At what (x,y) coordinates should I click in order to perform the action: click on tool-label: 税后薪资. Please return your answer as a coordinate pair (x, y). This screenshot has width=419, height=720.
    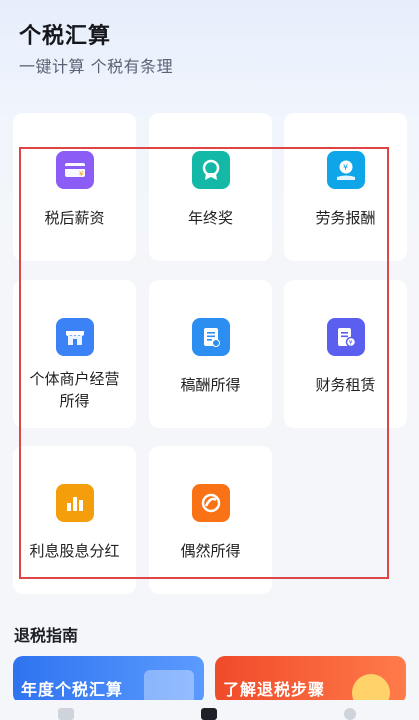
    Looking at the image, I should click on (74, 218).